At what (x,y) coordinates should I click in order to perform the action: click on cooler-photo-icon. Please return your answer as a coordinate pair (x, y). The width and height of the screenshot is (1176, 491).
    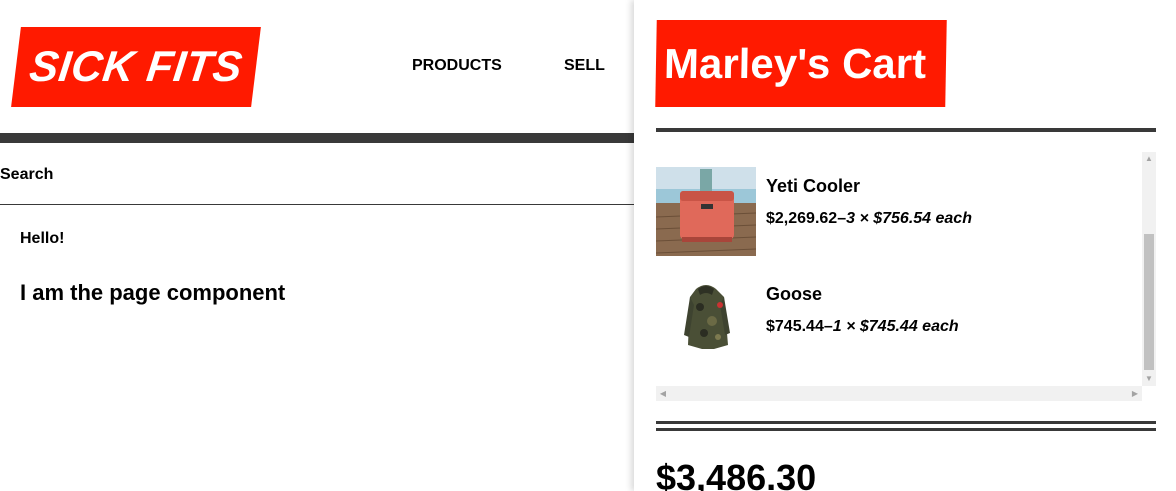
    Looking at the image, I should click on (706, 211).